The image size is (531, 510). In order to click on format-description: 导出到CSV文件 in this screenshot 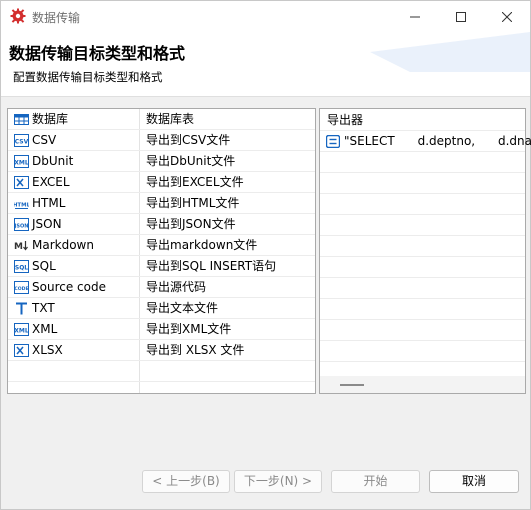, I will do `click(227, 140)`.